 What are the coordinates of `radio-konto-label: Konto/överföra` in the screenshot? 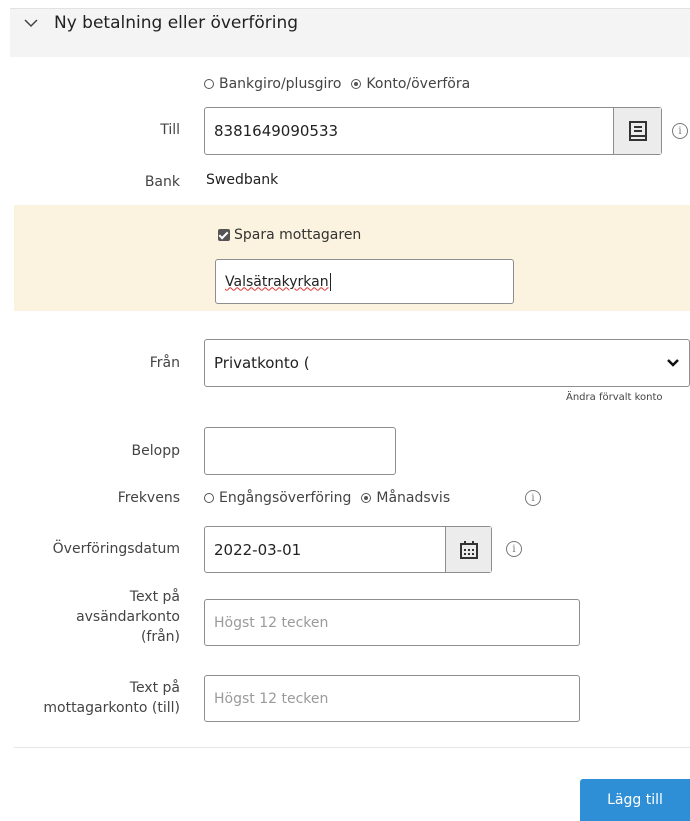 It's located at (418, 84).